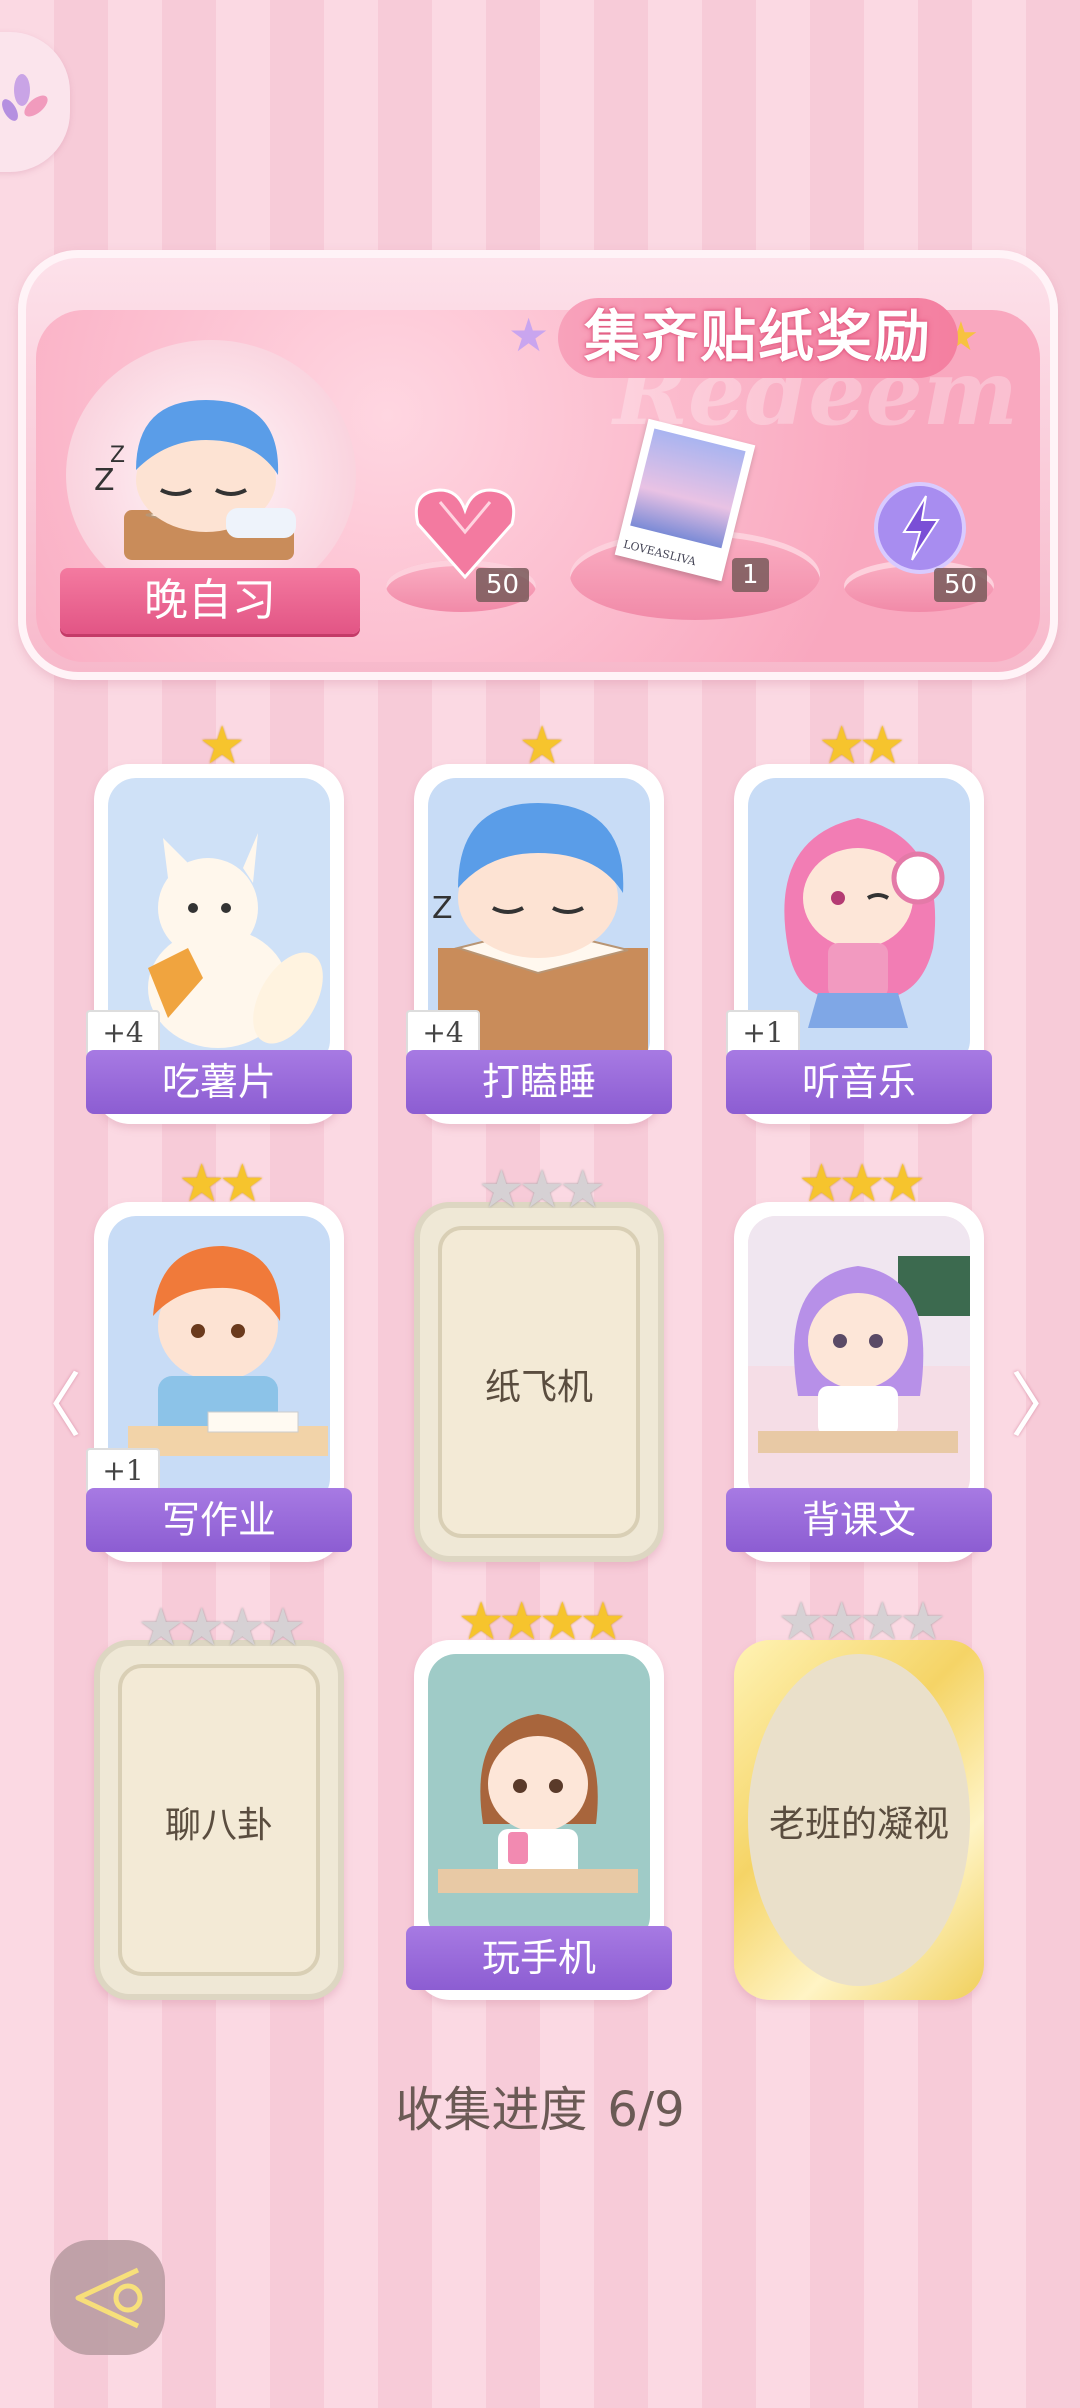 The image size is (1080, 2408). Describe the element at coordinates (529, 335) in the screenshot. I see `star-sparkle-icon: ★` at that location.